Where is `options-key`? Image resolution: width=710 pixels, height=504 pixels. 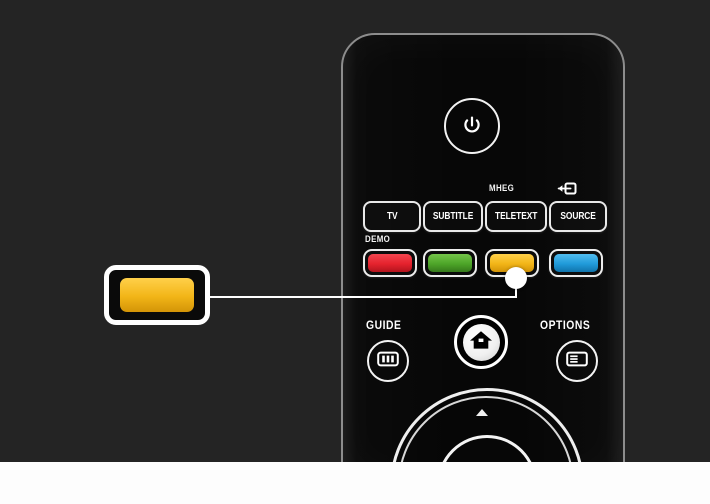
options-key is located at coordinates (577, 361).